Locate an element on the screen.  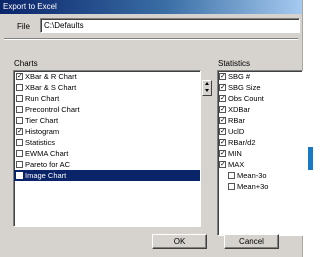
statistic-list-item-label: SBG # is located at coordinates (239, 76).